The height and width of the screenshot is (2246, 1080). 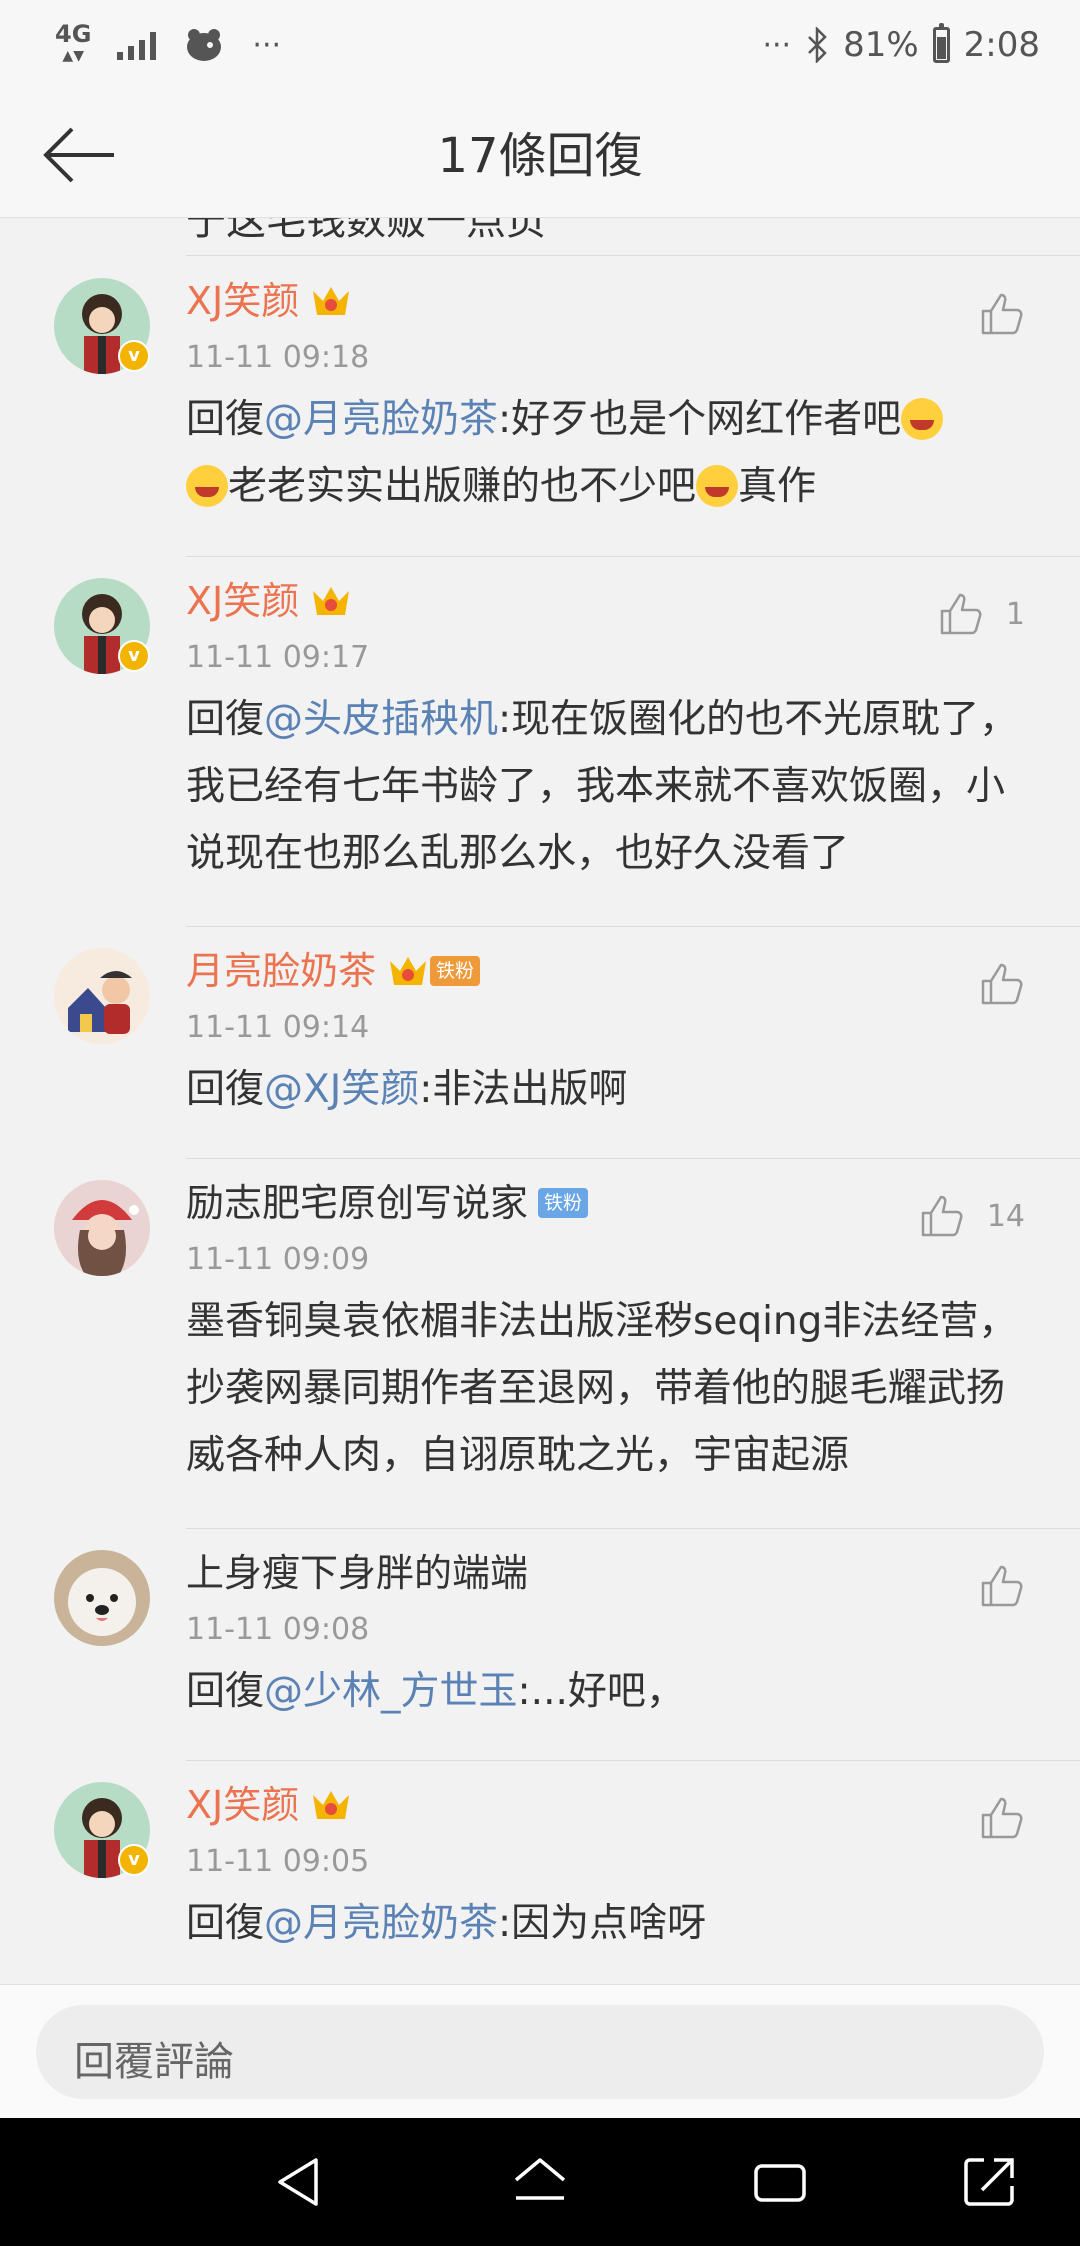 I want to click on comment-text: :好歹也是个网红作者吧, so click(x=700, y=419).